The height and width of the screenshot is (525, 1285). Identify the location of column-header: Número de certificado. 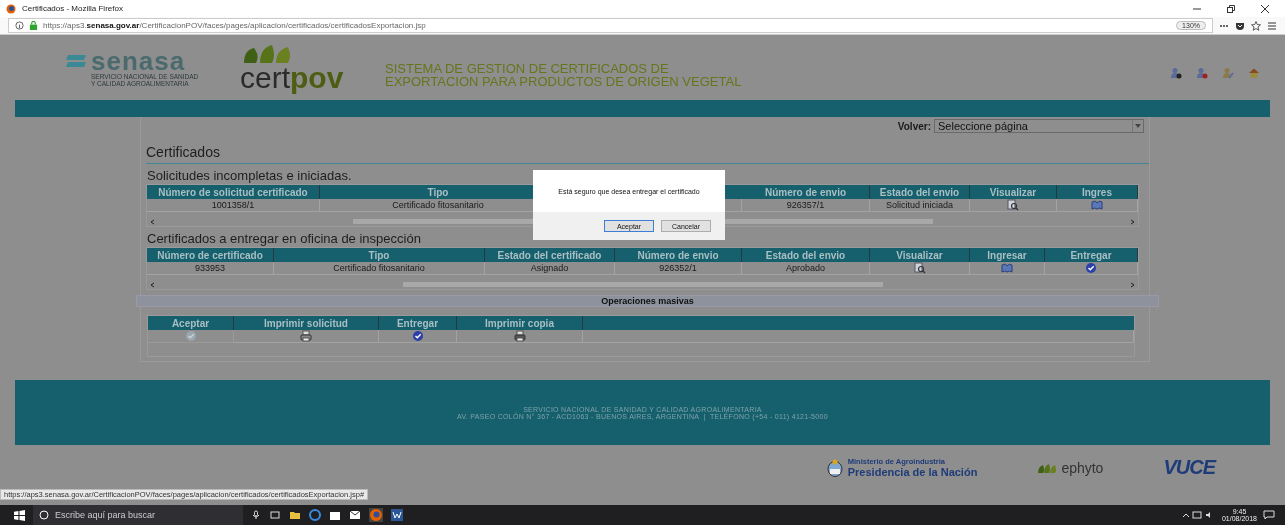
(210, 255).